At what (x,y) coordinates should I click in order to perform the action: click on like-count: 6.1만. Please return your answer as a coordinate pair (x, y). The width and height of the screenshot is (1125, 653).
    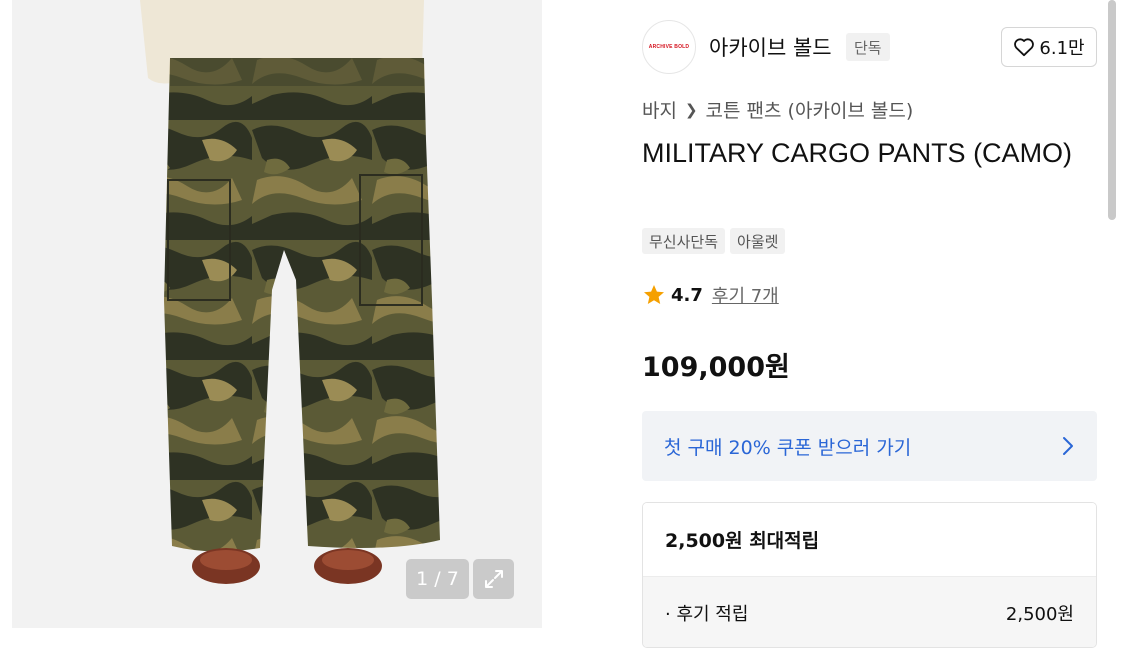
    Looking at the image, I should click on (1062, 48).